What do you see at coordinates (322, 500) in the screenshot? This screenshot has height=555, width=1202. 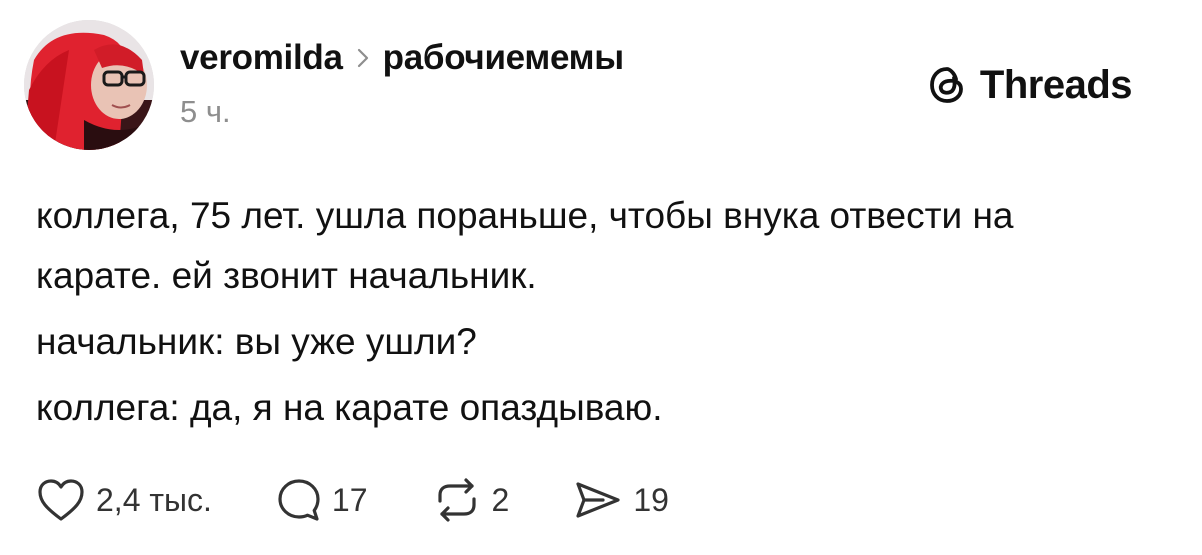 I see `reply-button: 17` at bounding box center [322, 500].